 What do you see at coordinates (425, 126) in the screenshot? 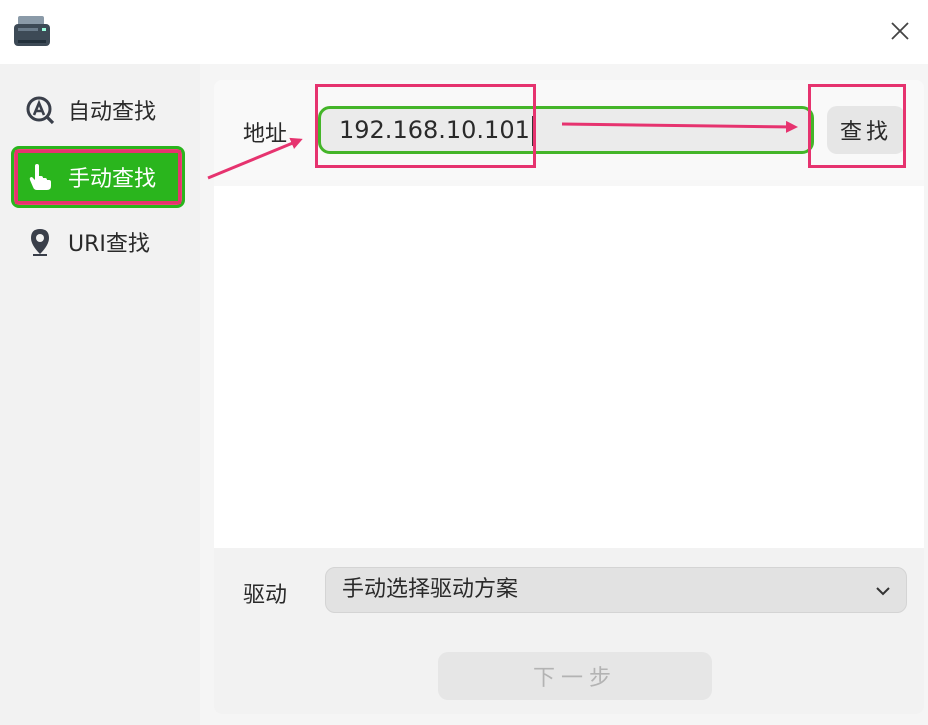
I see `highlight-box-address` at bounding box center [425, 126].